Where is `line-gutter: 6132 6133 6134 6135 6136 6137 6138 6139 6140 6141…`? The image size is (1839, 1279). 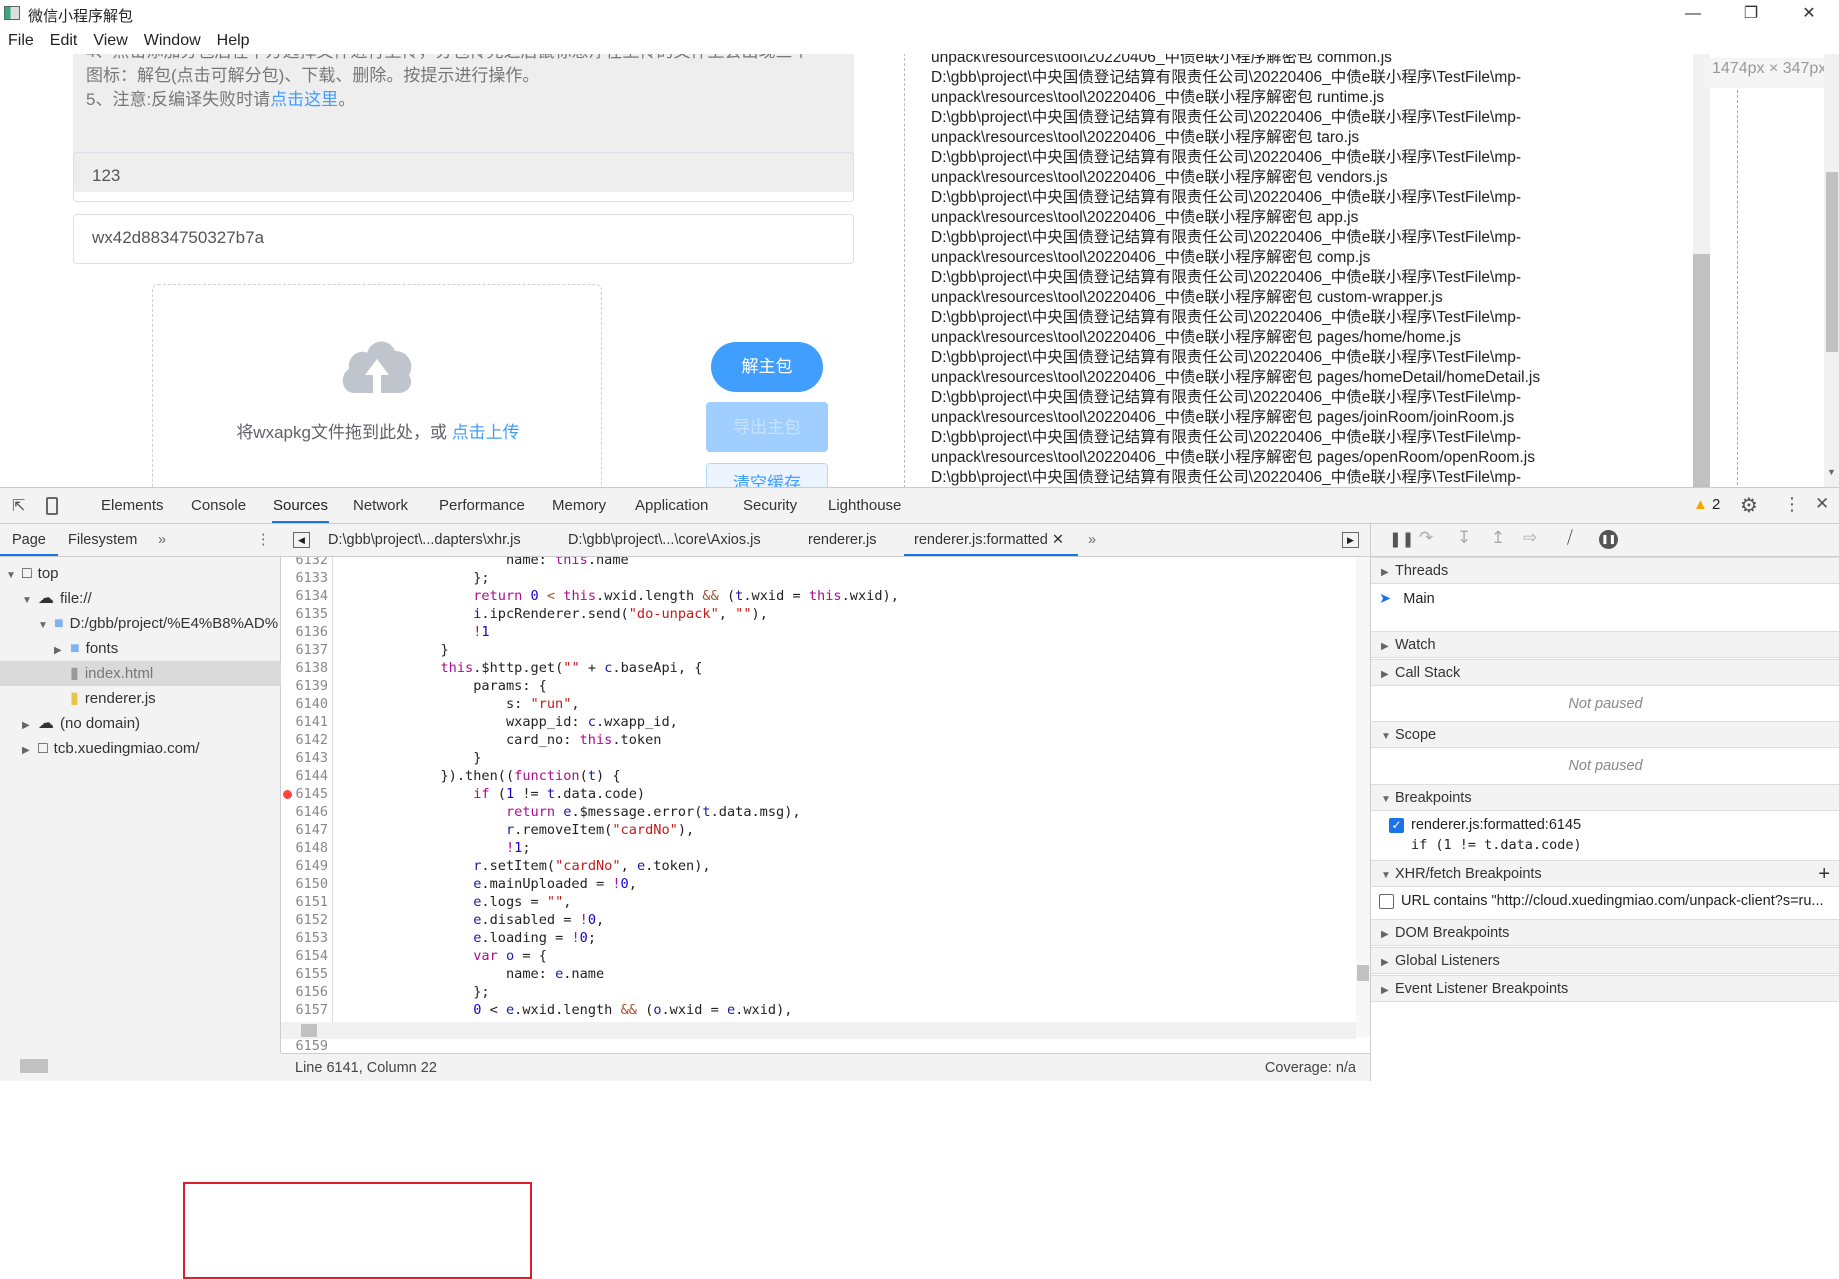 line-gutter: 6132 6133 6134 6135 6136 6137 6138 6139 6140 6141… is located at coordinates (307, 805).